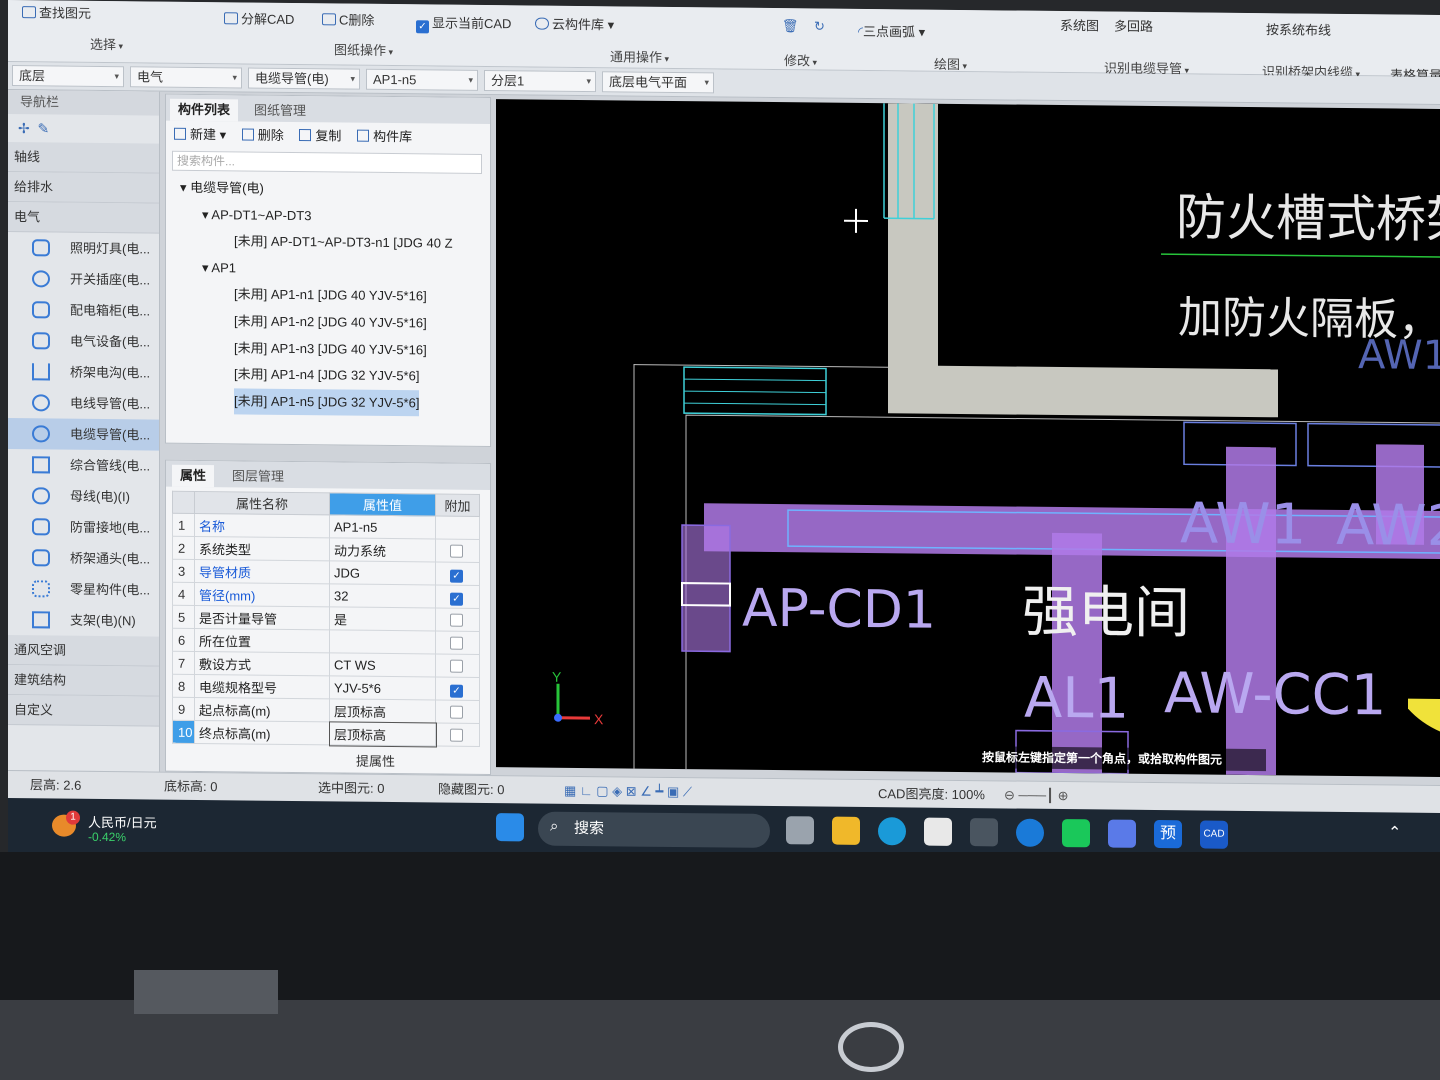 Image resolution: width=1440 pixels, height=1080 pixels. What do you see at coordinates (654, 829) in the screenshot?
I see `taskbar-search: 搜索` at bounding box center [654, 829].